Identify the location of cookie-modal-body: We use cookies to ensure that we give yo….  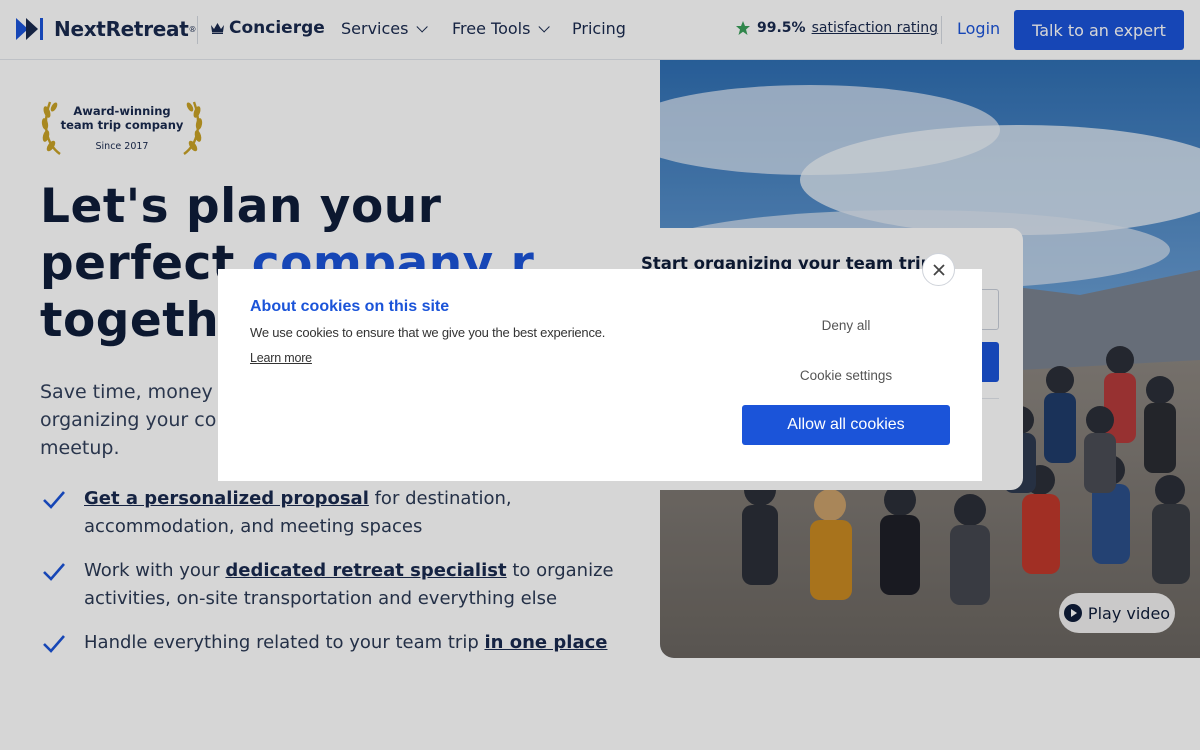
(428, 332).